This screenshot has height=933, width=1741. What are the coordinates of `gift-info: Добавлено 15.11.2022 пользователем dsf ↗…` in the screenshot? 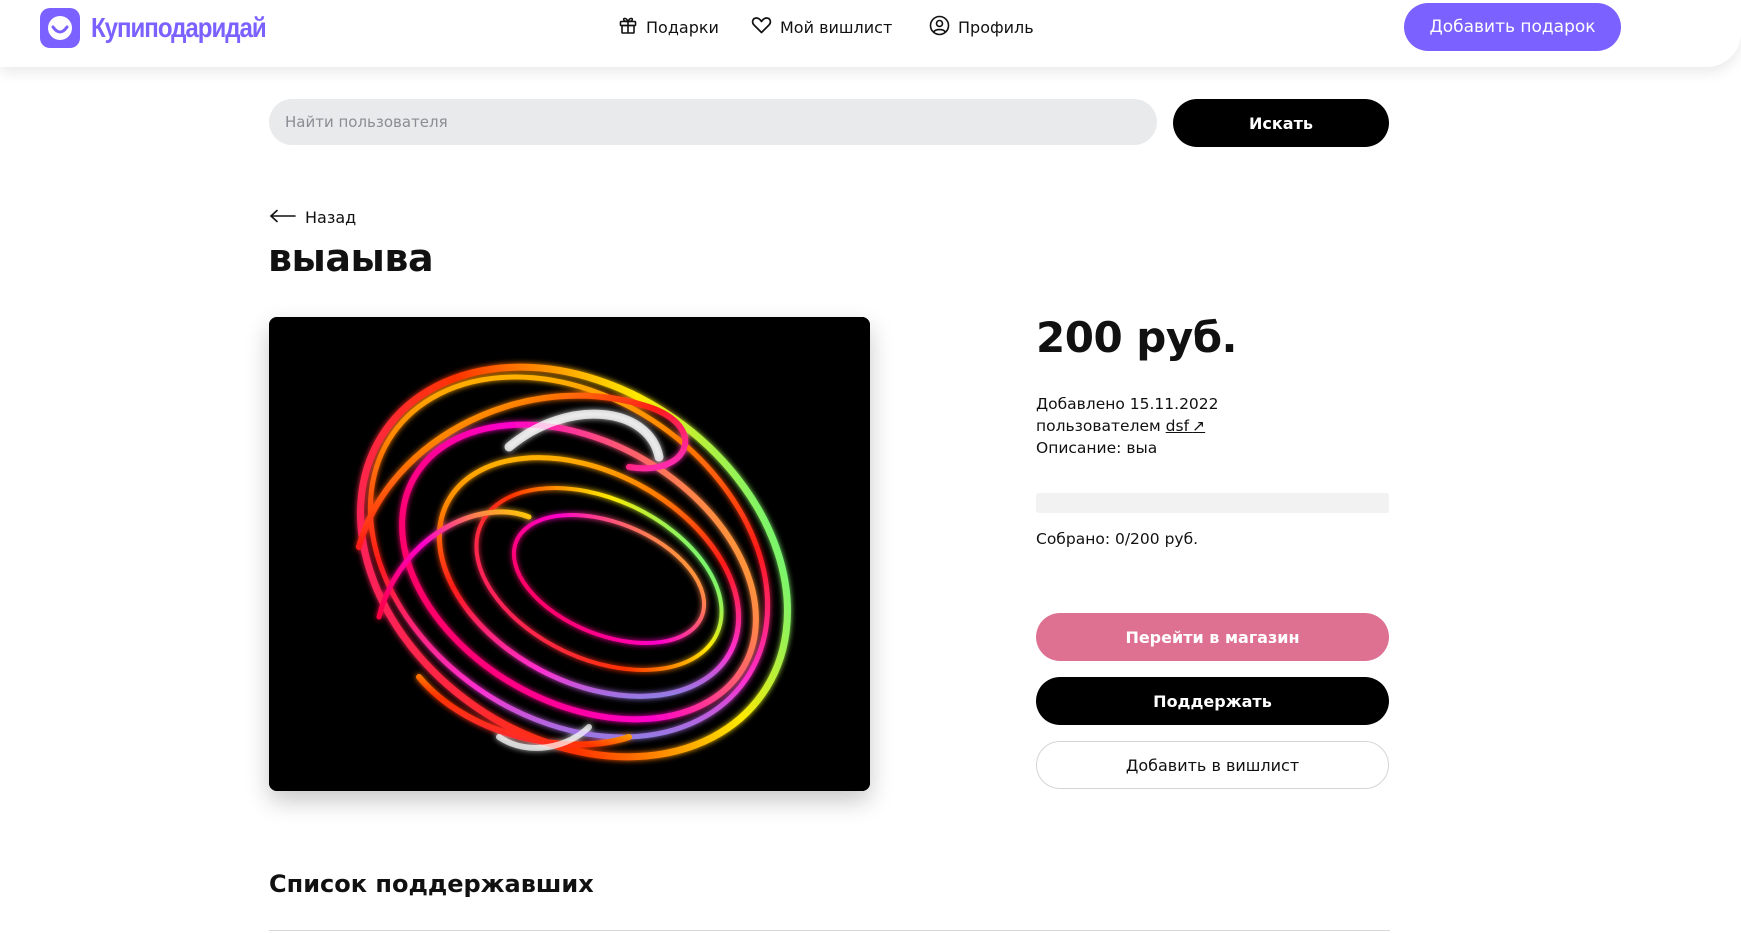 It's located at (1127, 426).